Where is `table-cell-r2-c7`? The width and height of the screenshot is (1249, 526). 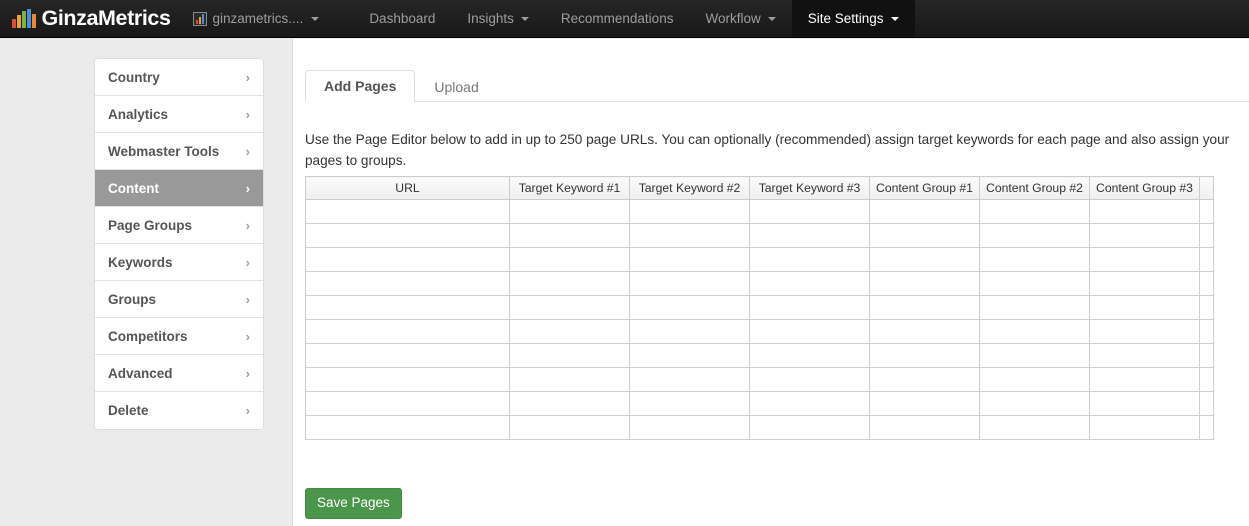
table-cell-r2-c7 is located at coordinates (1206, 259).